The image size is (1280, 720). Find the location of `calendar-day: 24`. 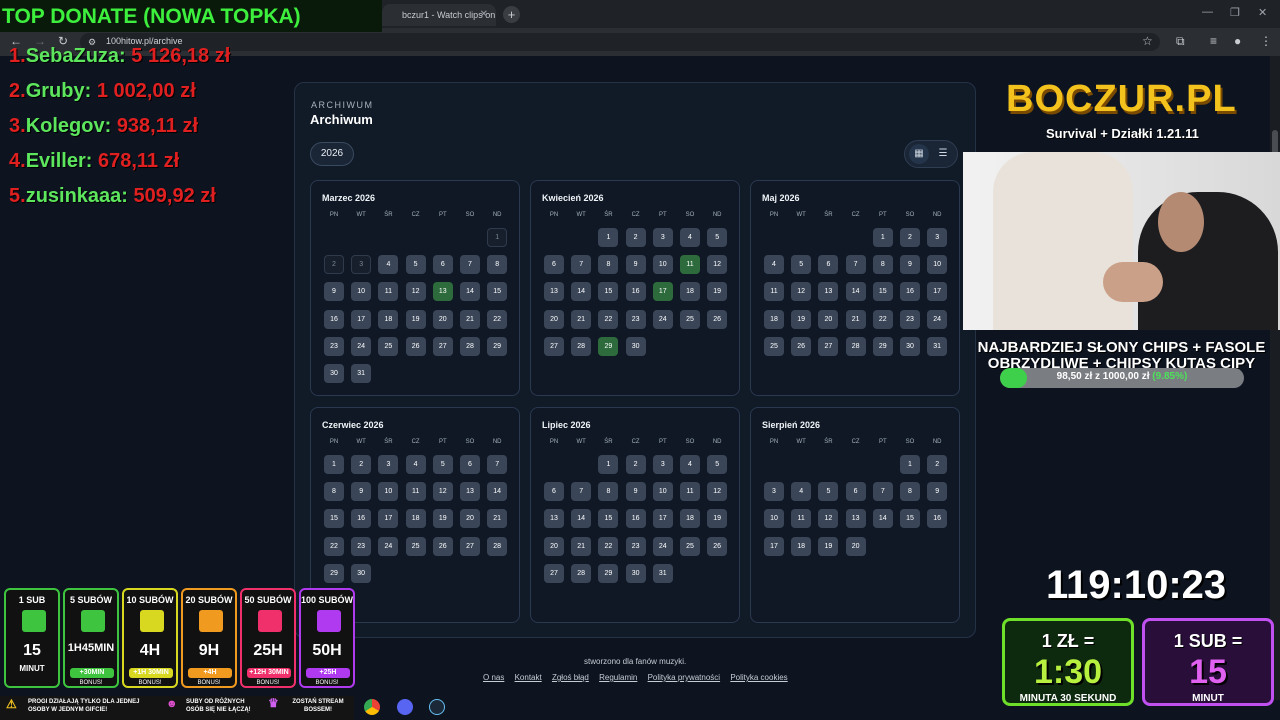

calendar-day: 24 is located at coordinates (662, 319).